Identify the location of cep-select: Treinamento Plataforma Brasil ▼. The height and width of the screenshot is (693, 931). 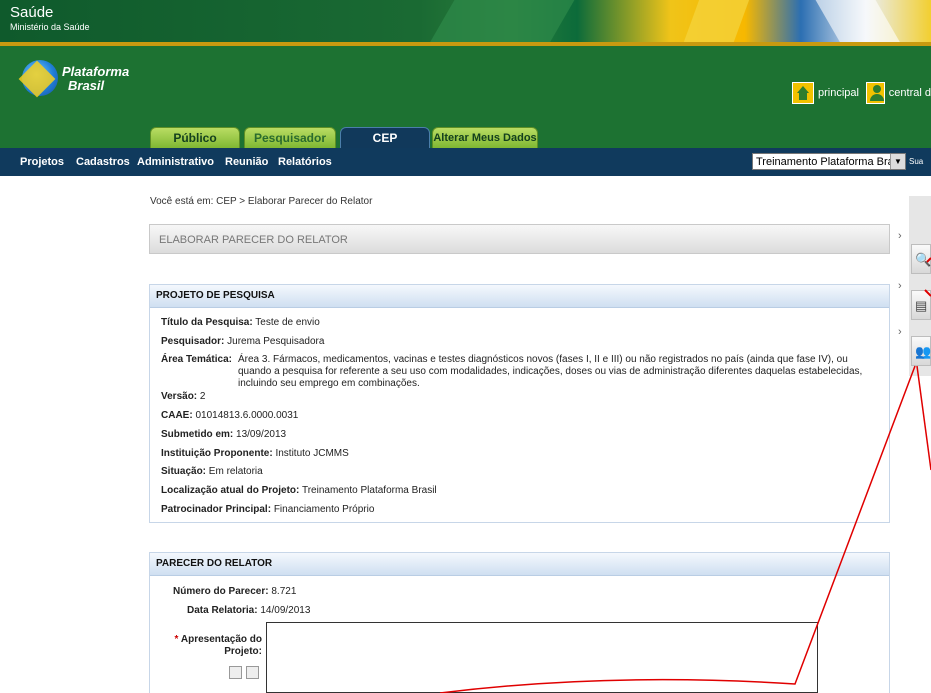
(829, 161).